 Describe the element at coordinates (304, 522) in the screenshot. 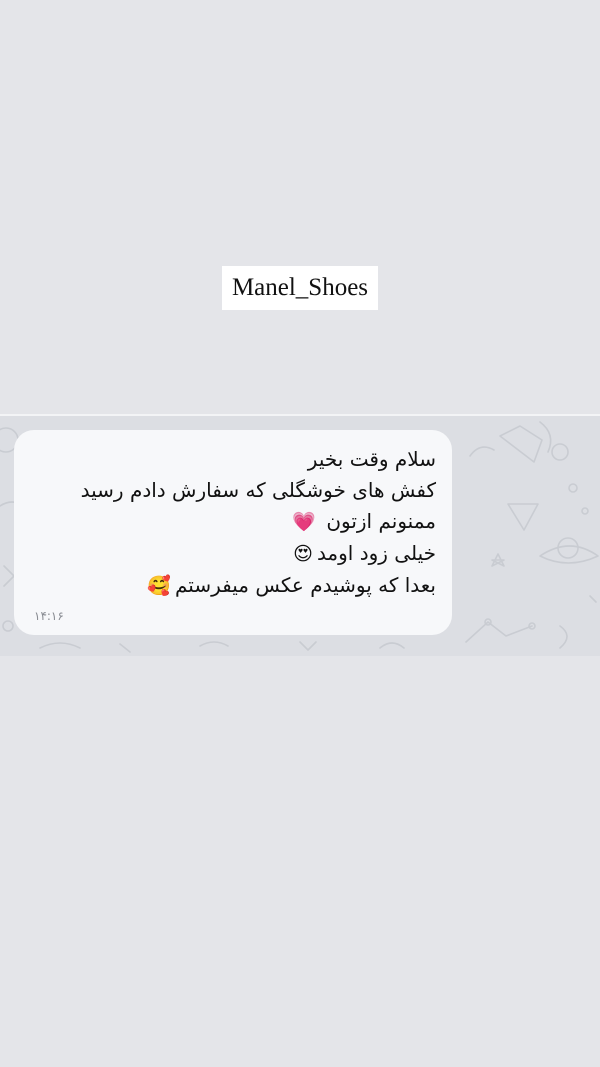

I see `pink-heart-emoji-icon: 💗` at that location.